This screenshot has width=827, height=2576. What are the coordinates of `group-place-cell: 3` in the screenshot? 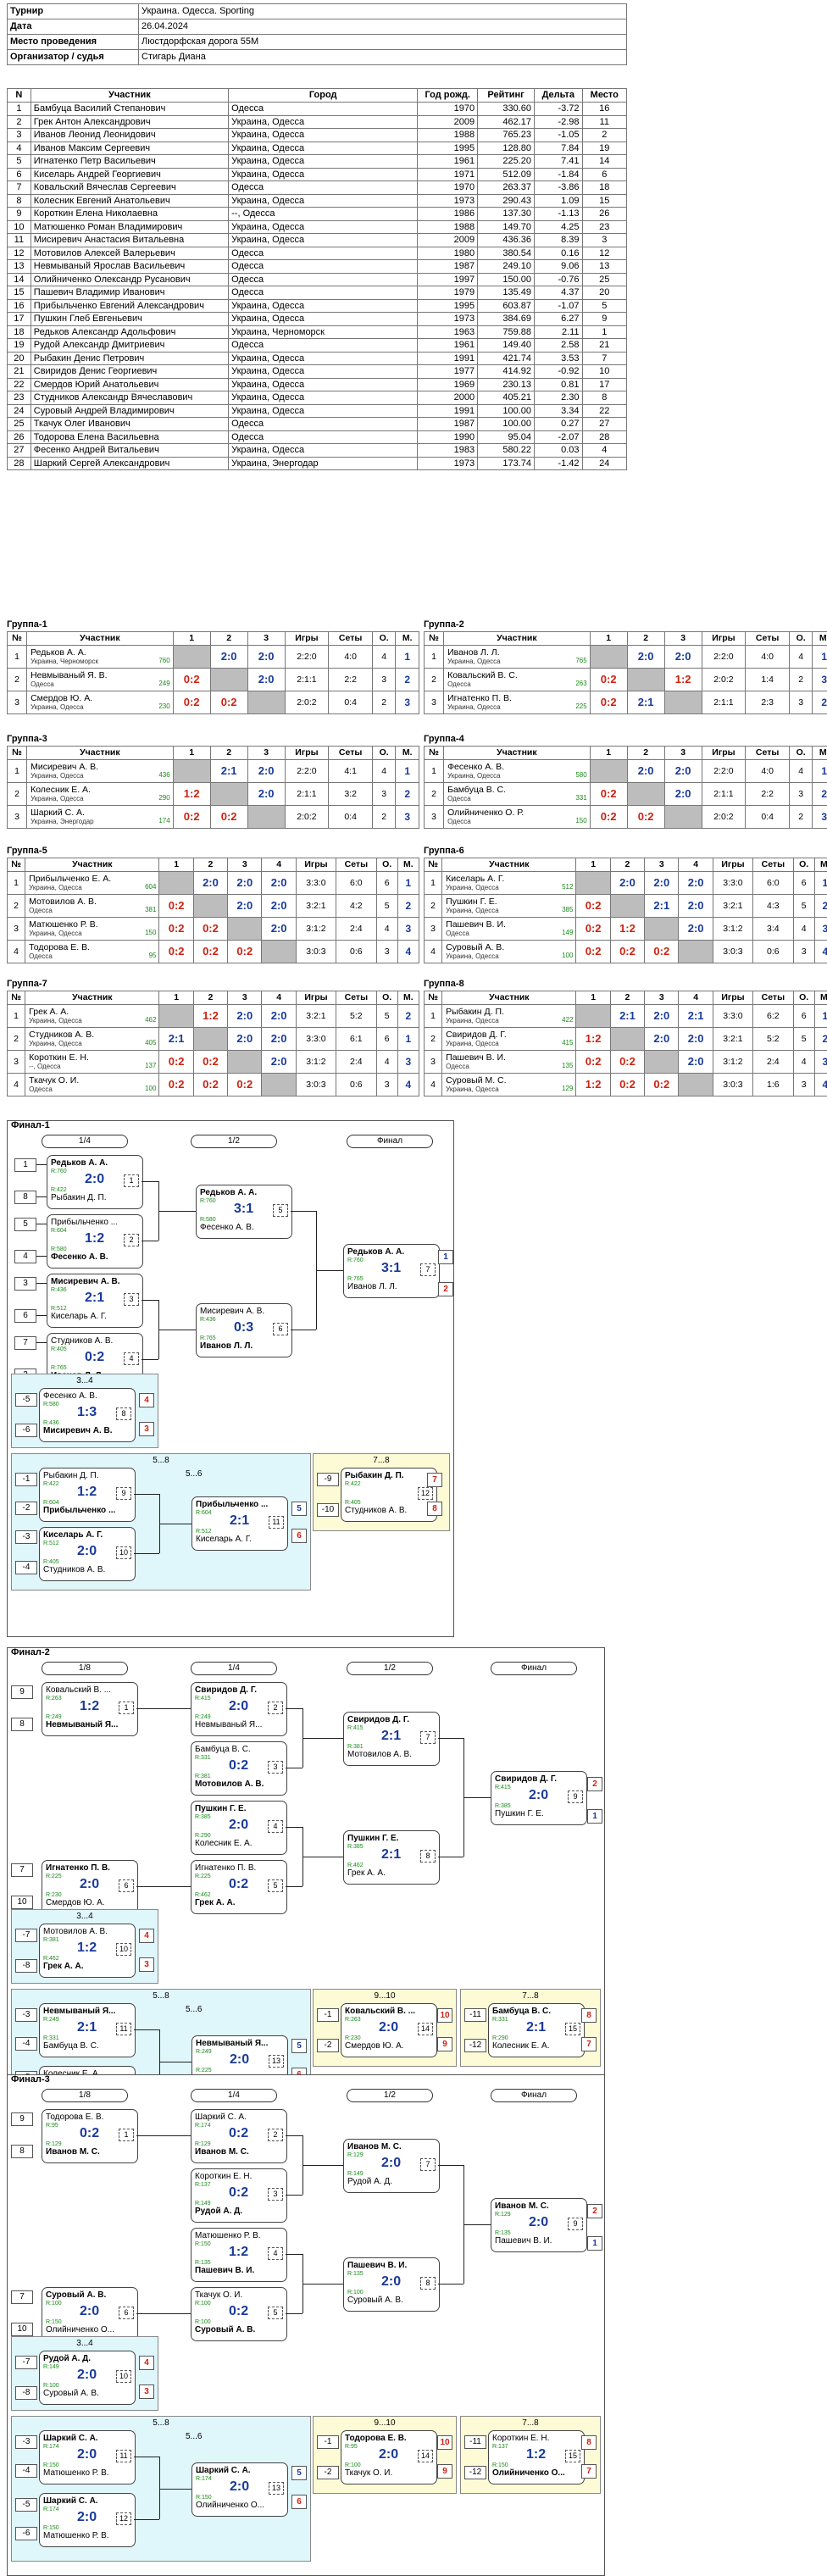 It's located at (408, 1062).